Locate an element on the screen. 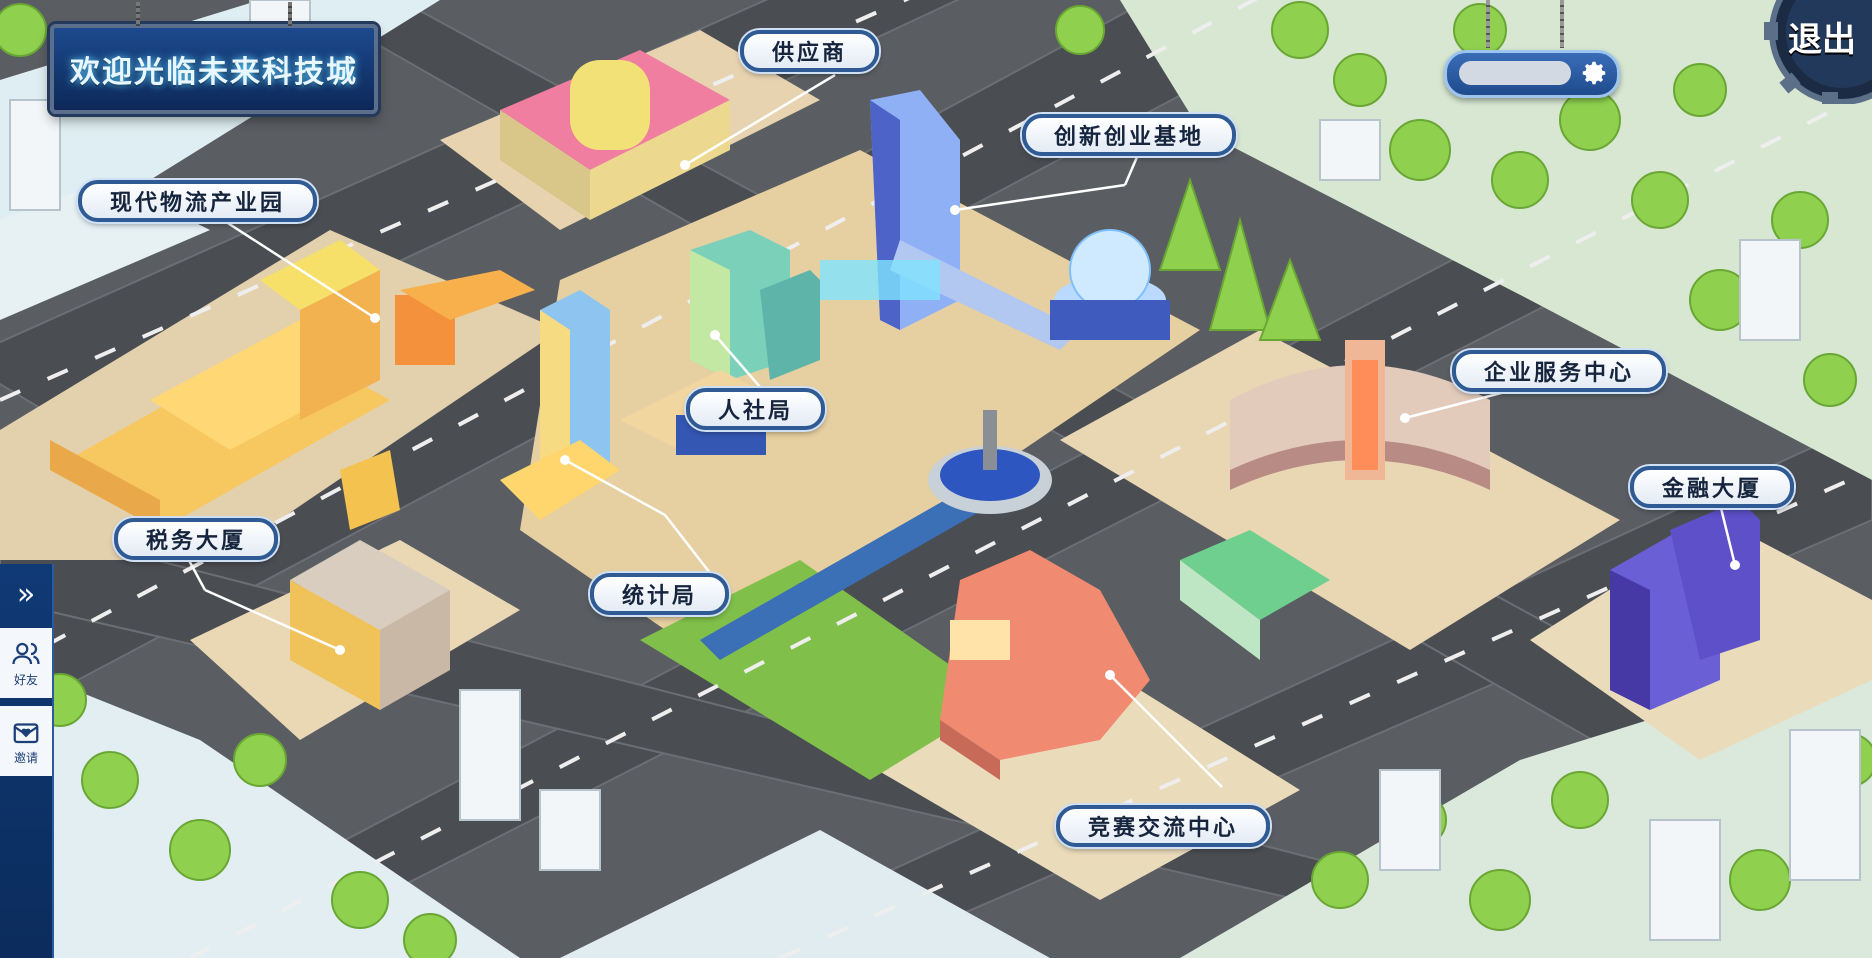  label-text: 税务大厦 is located at coordinates (196, 541).